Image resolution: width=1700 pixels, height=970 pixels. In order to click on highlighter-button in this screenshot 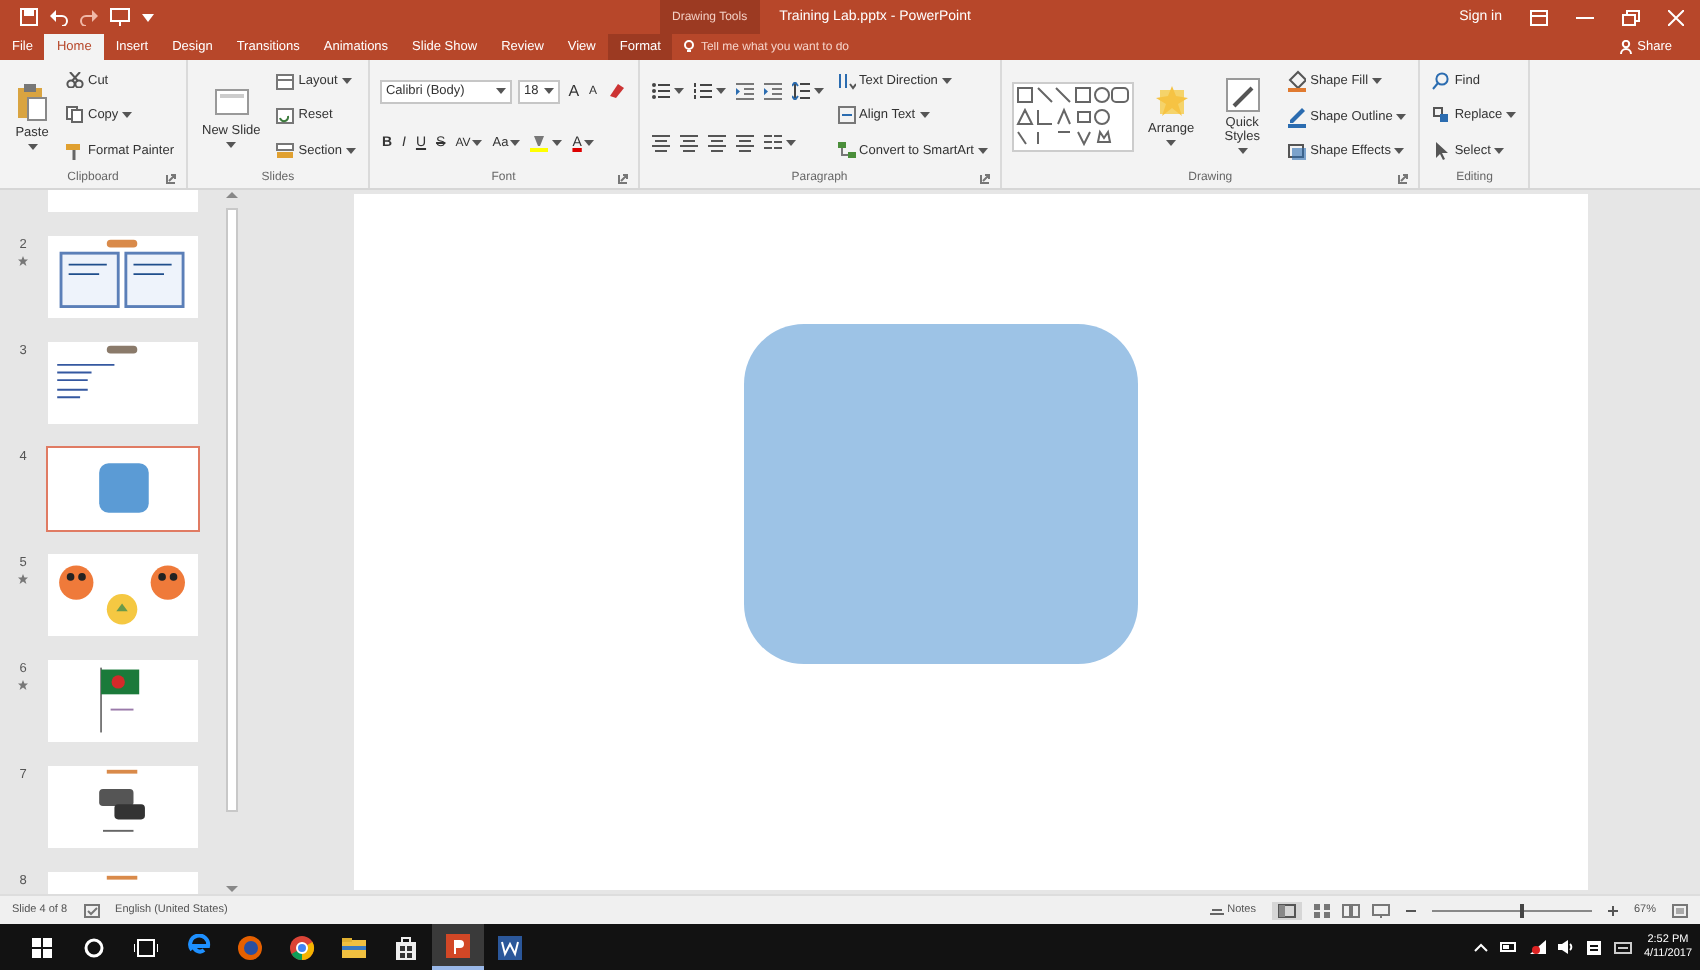, I will do `click(546, 143)`.